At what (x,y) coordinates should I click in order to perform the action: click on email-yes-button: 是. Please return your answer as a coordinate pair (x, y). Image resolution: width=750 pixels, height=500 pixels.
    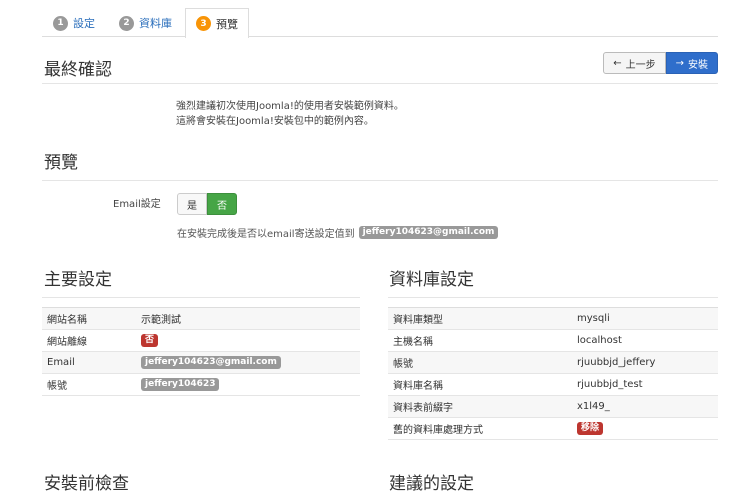
    Looking at the image, I should click on (192, 204).